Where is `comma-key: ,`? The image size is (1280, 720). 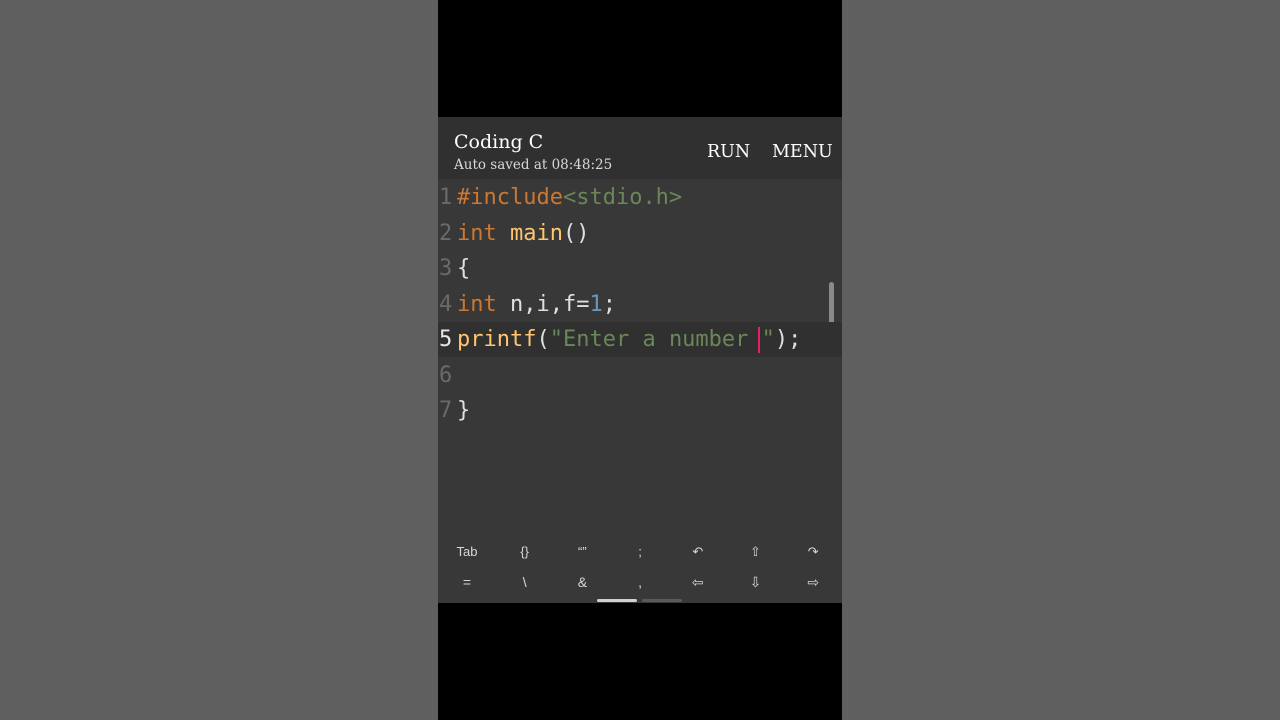 comma-key: , is located at coordinates (640, 582).